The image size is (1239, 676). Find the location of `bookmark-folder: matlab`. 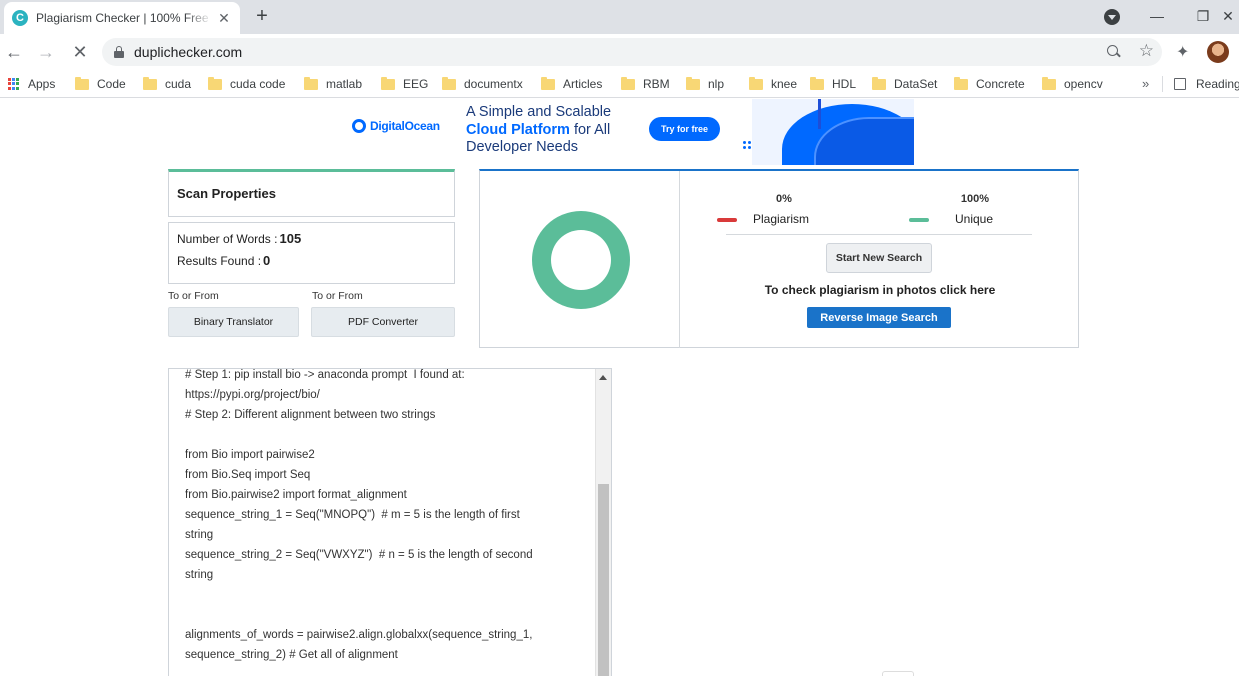

bookmark-folder: matlab is located at coordinates (333, 83).